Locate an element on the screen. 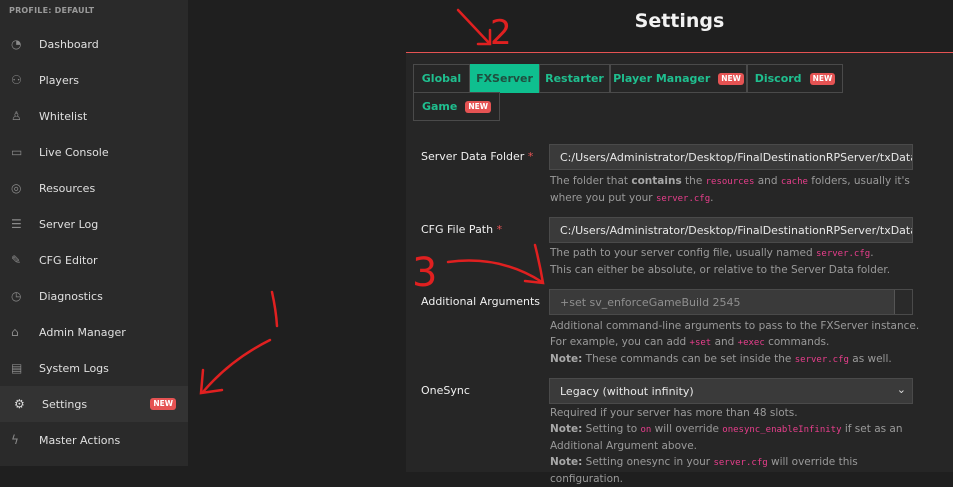 The image size is (953, 487). sidebar-item-label: Server Log is located at coordinates (69, 224).